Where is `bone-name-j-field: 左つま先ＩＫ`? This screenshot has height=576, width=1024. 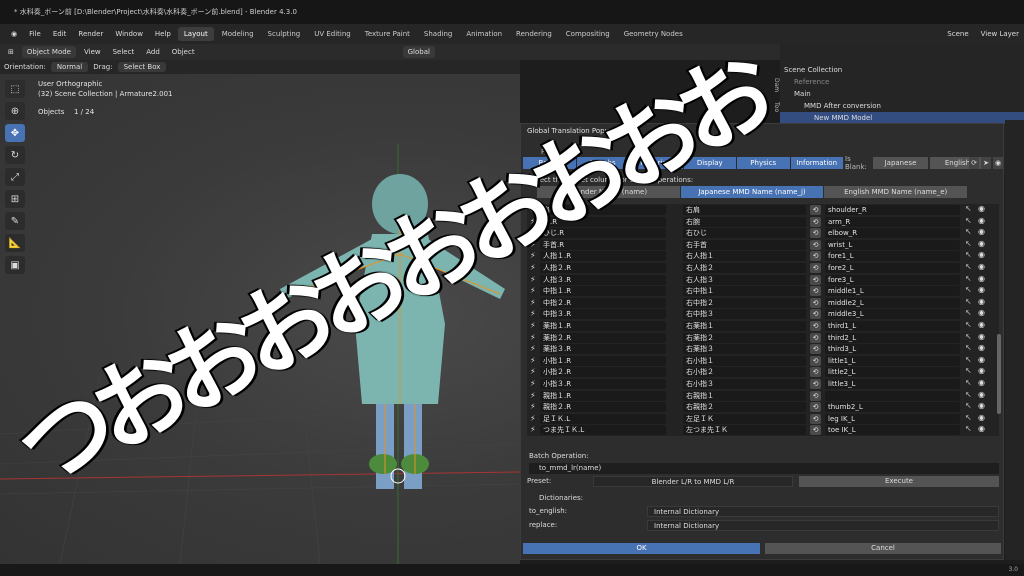 bone-name-j-field: 左つま先ＩＫ is located at coordinates (744, 430).